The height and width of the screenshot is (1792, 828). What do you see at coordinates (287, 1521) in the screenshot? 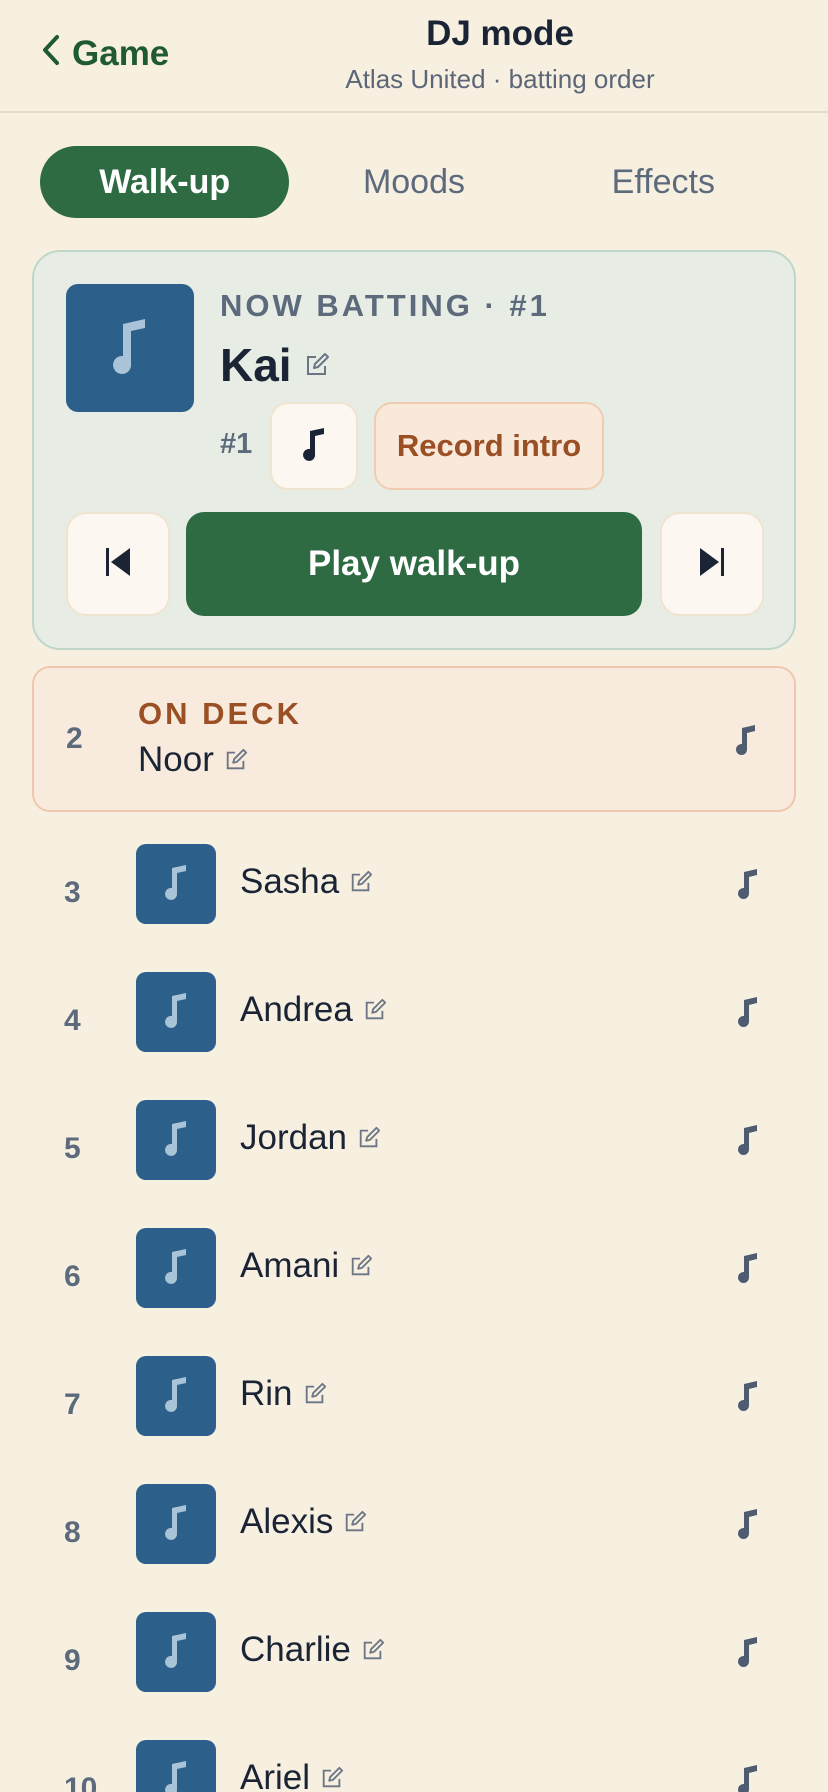
I see `player-name: Alexis` at bounding box center [287, 1521].